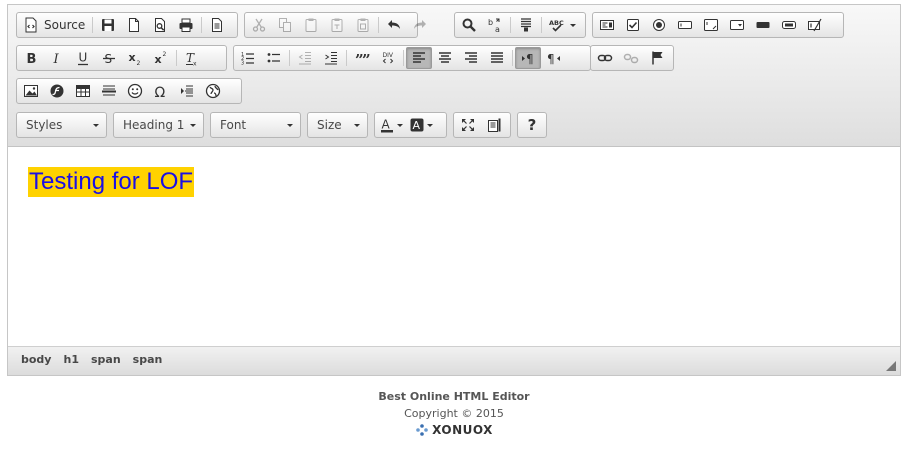 The image size is (908, 449). What do you see at coordinates (815, 25) in the screenshot?
I see `hidden-field-button` at bounding box center [815, 25].